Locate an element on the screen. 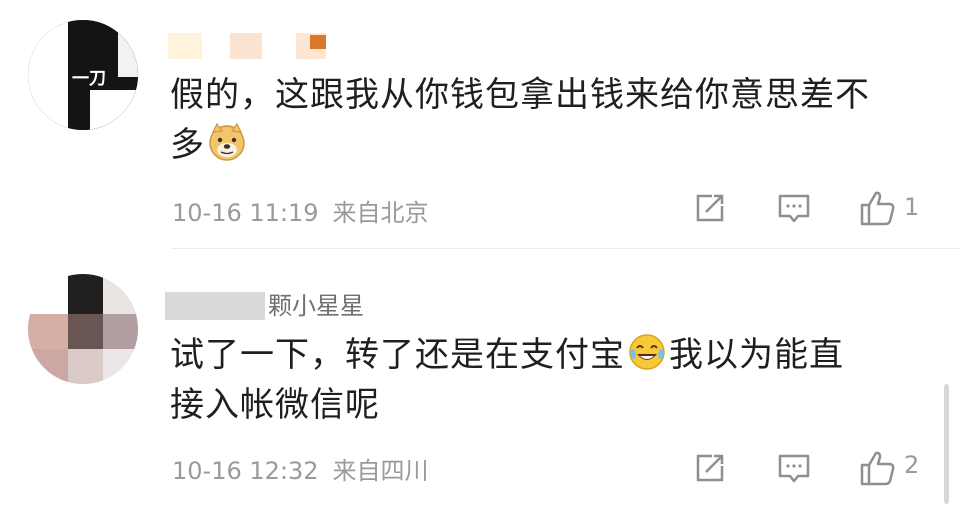 This screenshot has width=960, height=519. comment-text-line: 多 is located at coordinates (187, 145).